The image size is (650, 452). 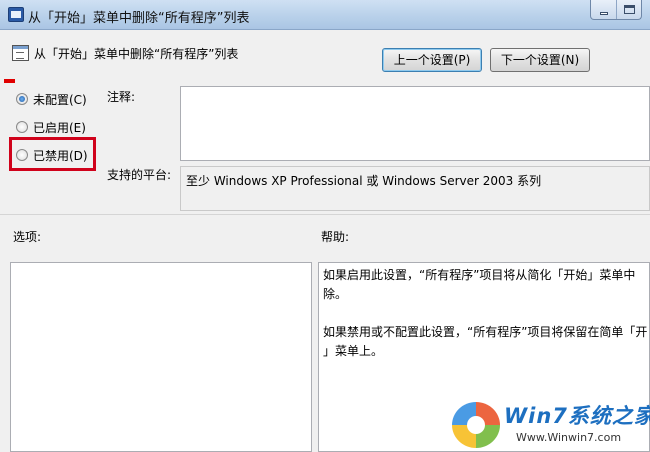 What do you see at coordinates (59, 127) in the screenshot?
I see `radio-label: 已启用(E)` at bounding box center [59, 127].